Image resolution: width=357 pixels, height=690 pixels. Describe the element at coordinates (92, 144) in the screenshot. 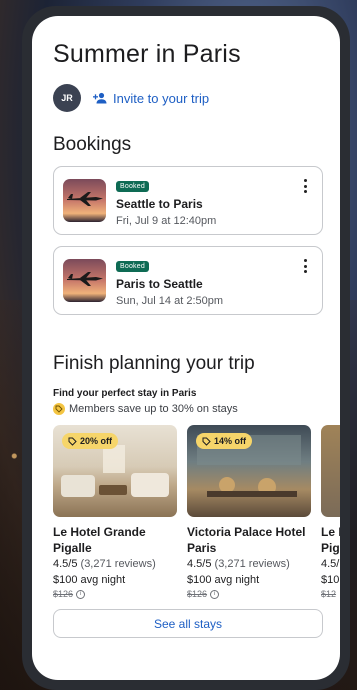

I see `bookings-heading: Bookings` at that location.